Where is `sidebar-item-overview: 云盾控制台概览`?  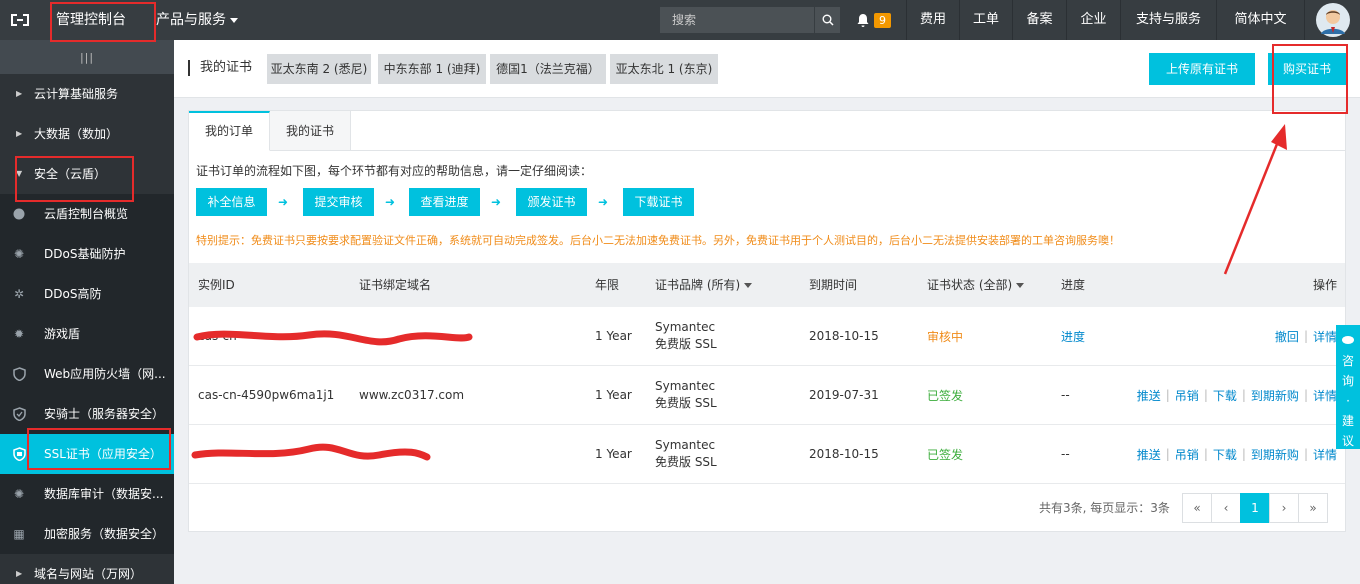 sidebar-item-overview: 云盾控制台概览 is located at coordinates (87, 214).